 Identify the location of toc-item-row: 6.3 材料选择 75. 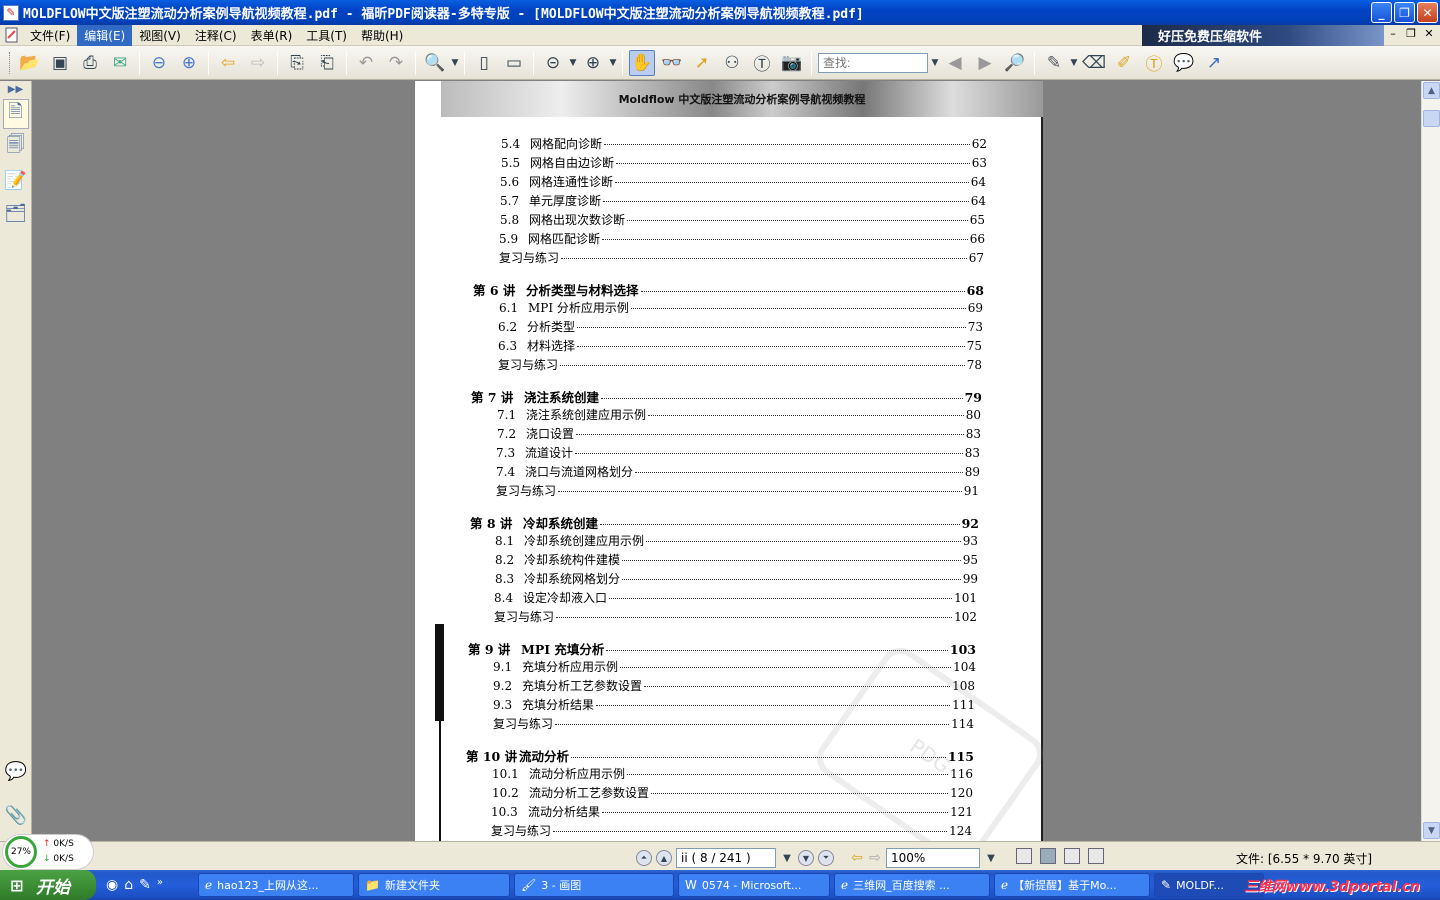
(740, 345).